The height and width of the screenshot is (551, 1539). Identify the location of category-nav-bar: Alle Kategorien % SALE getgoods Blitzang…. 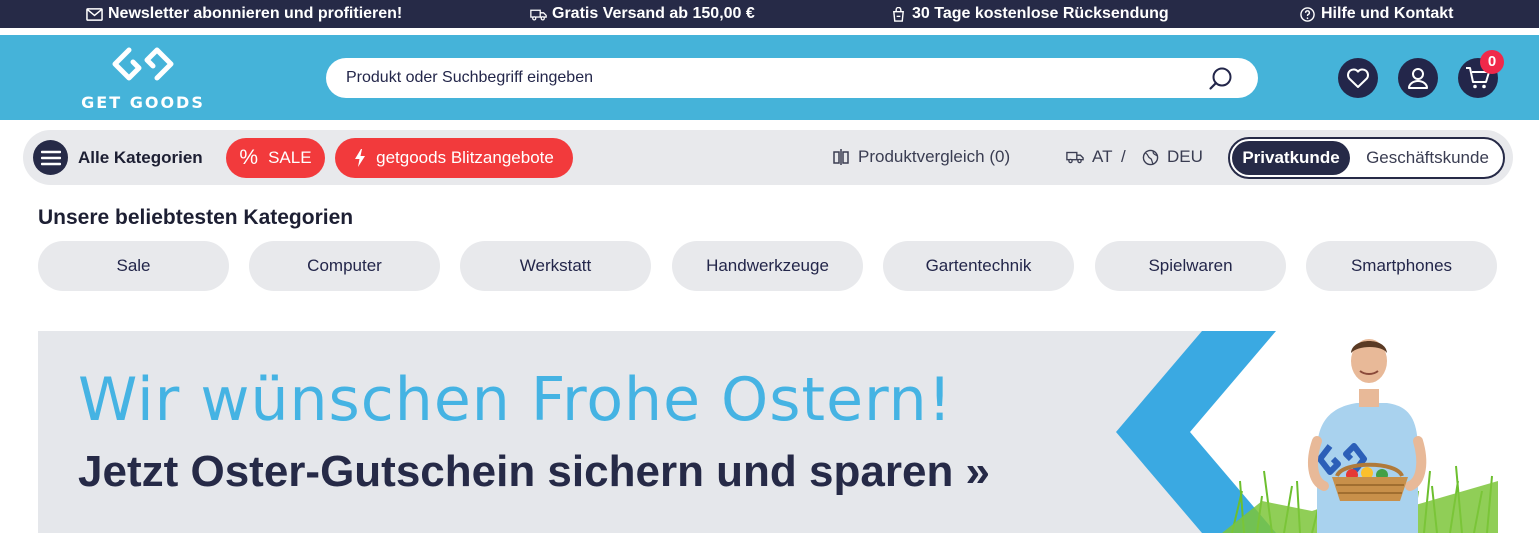
(768, 157).